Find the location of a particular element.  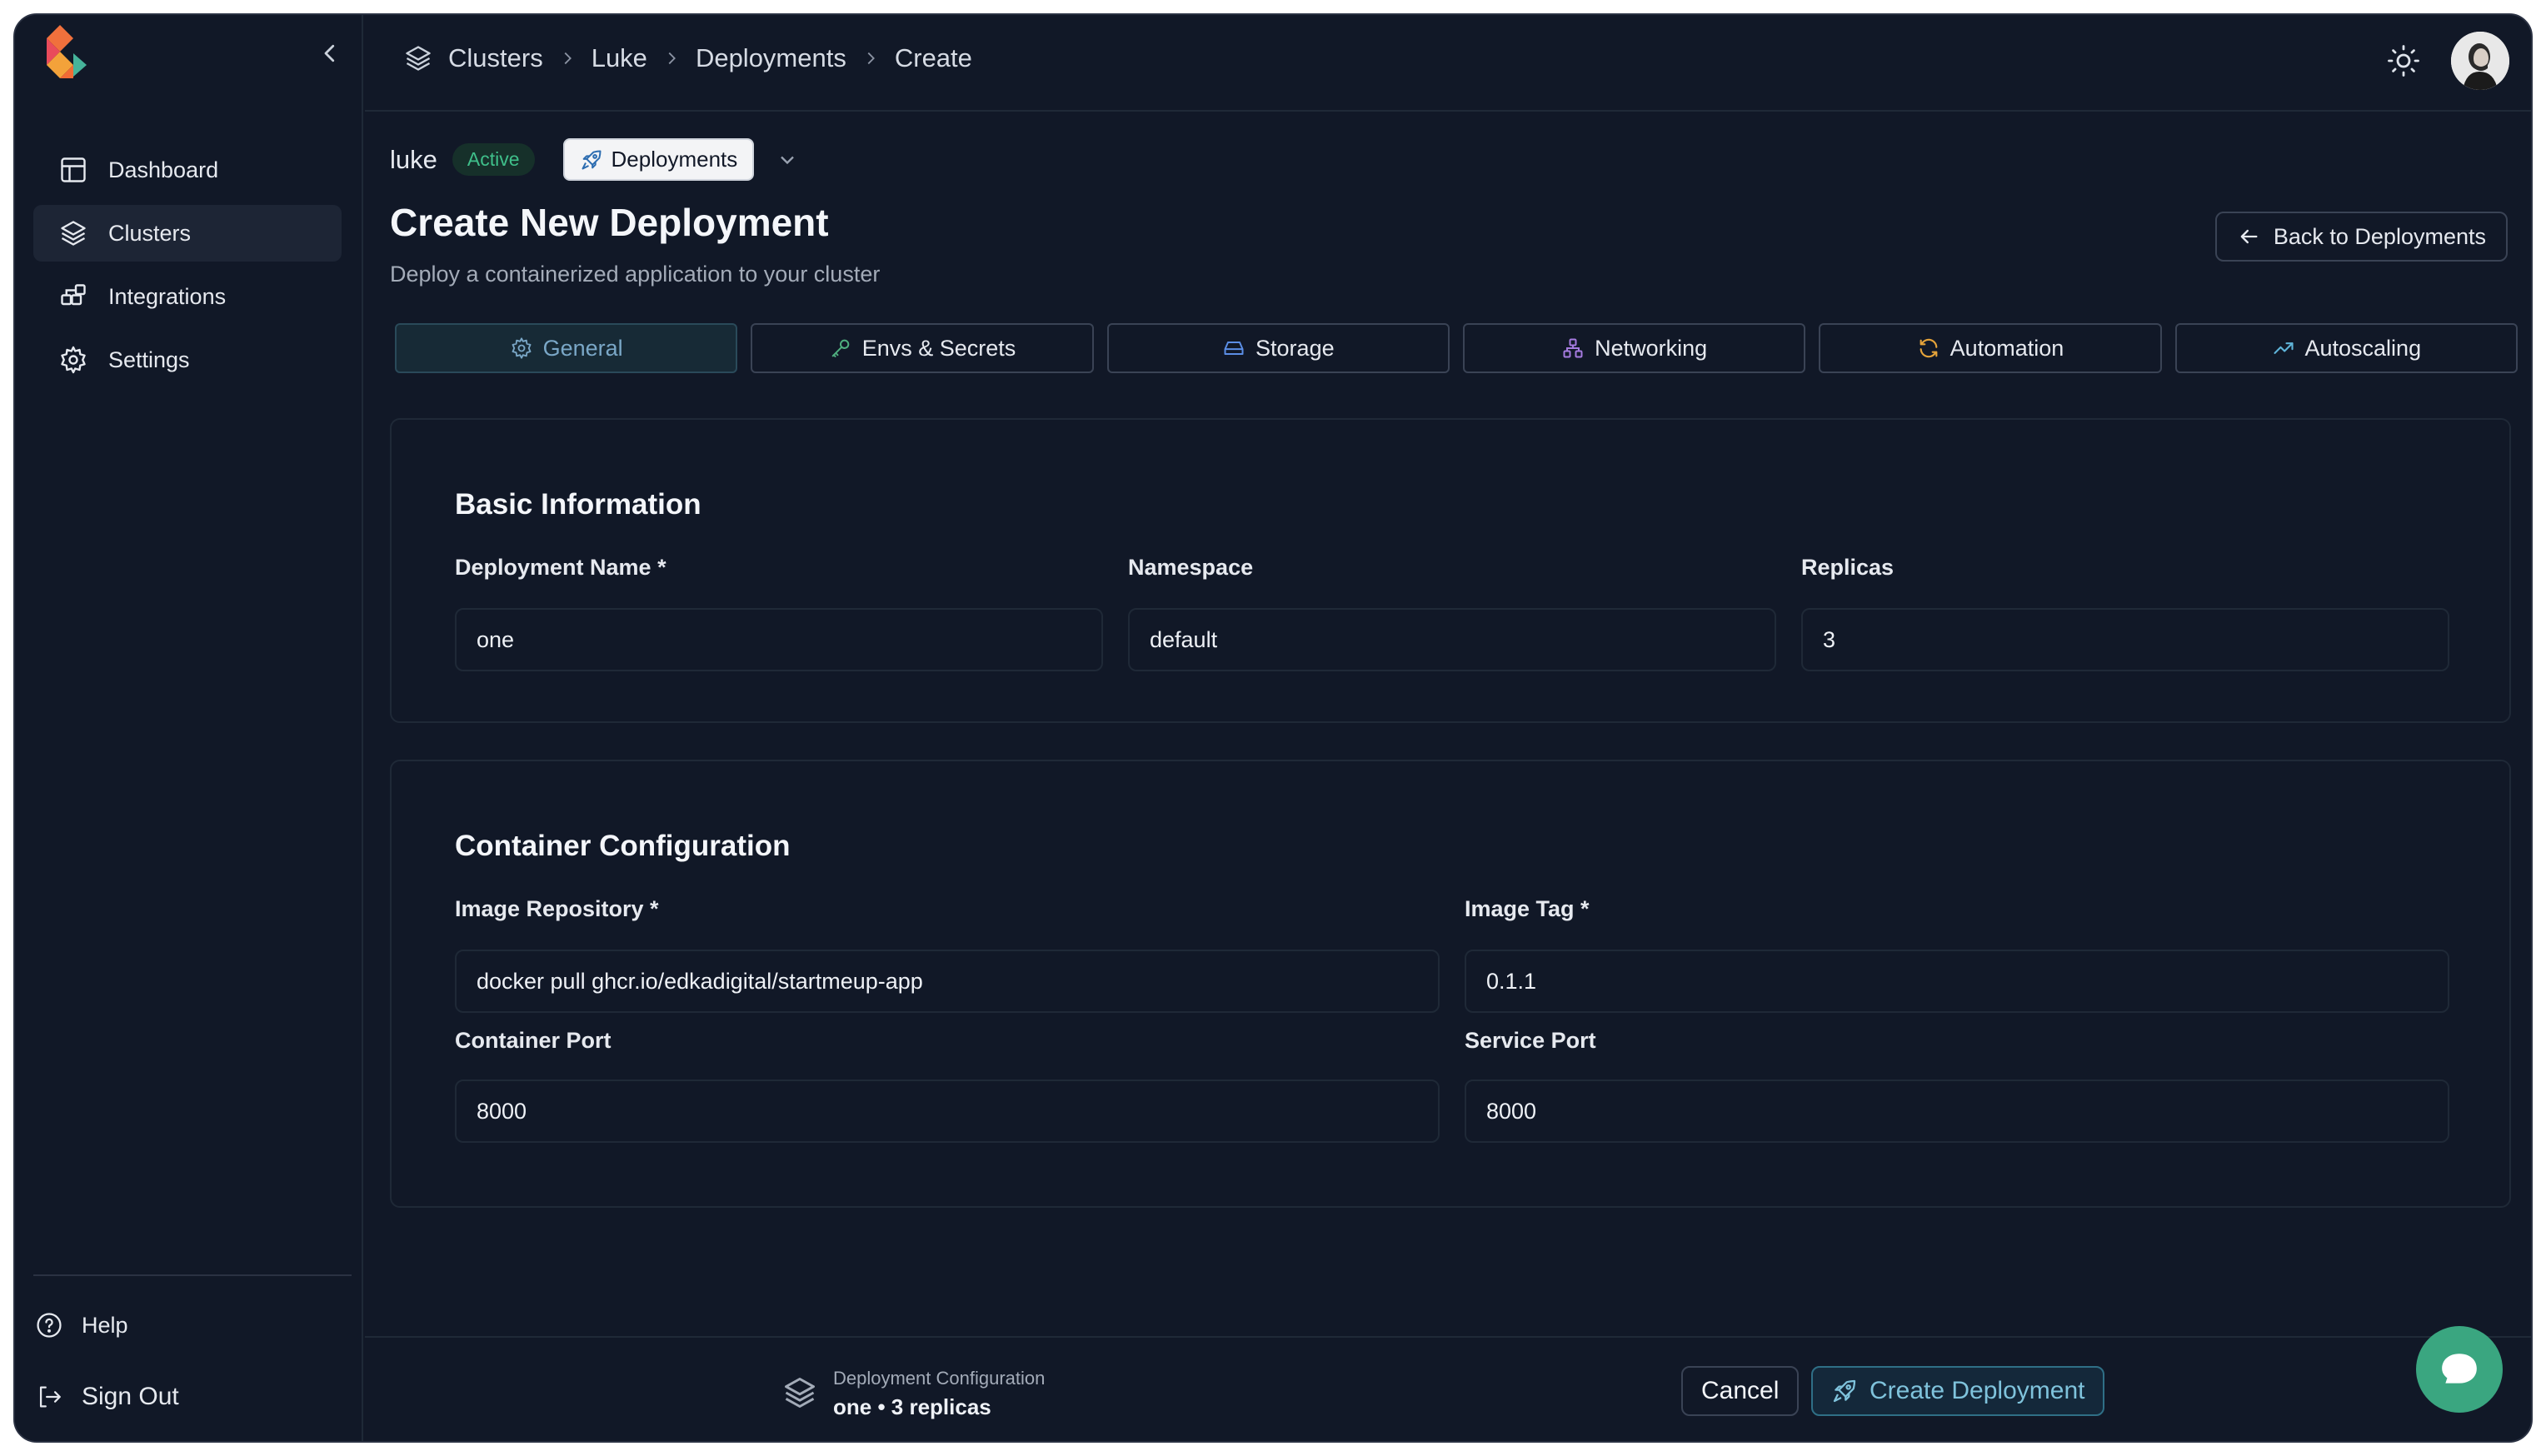

top-bar: Clusters Luke Deployments Create is located at coordinates (1448, 63).